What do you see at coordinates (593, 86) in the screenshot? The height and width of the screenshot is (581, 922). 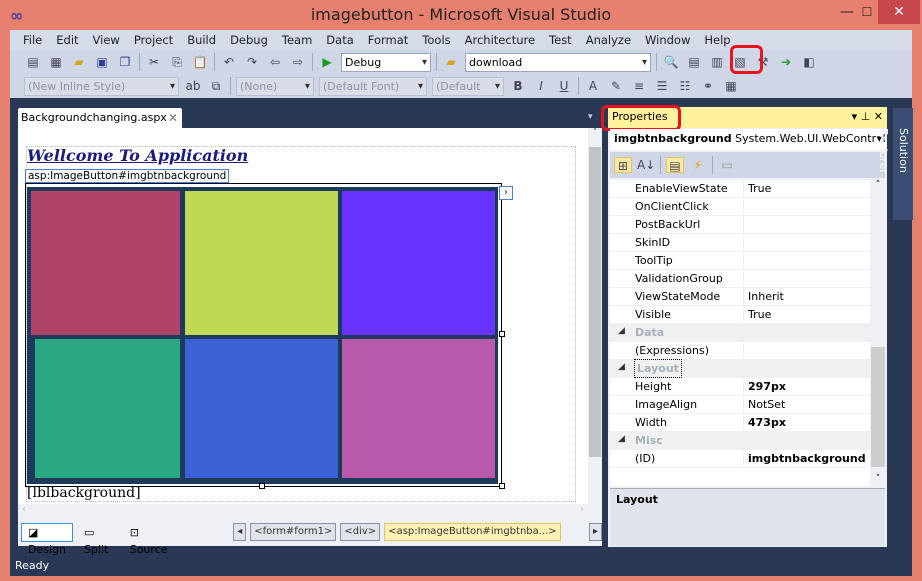 I see `font-color-icon: A` at bounding box center [593, 86].